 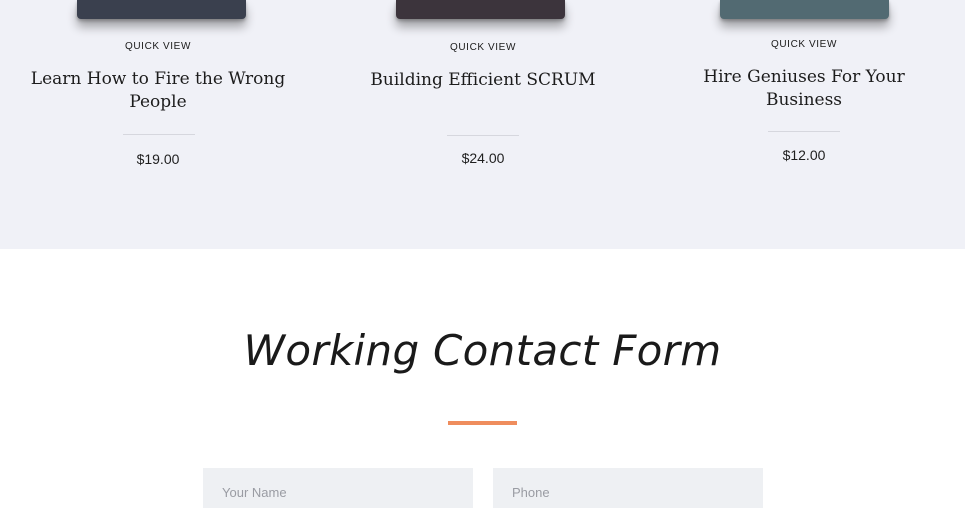 What do you see at coordinates (158, 159) in the screenshot?
I see `product-price: $19.00` at bounding box center [158, 159].